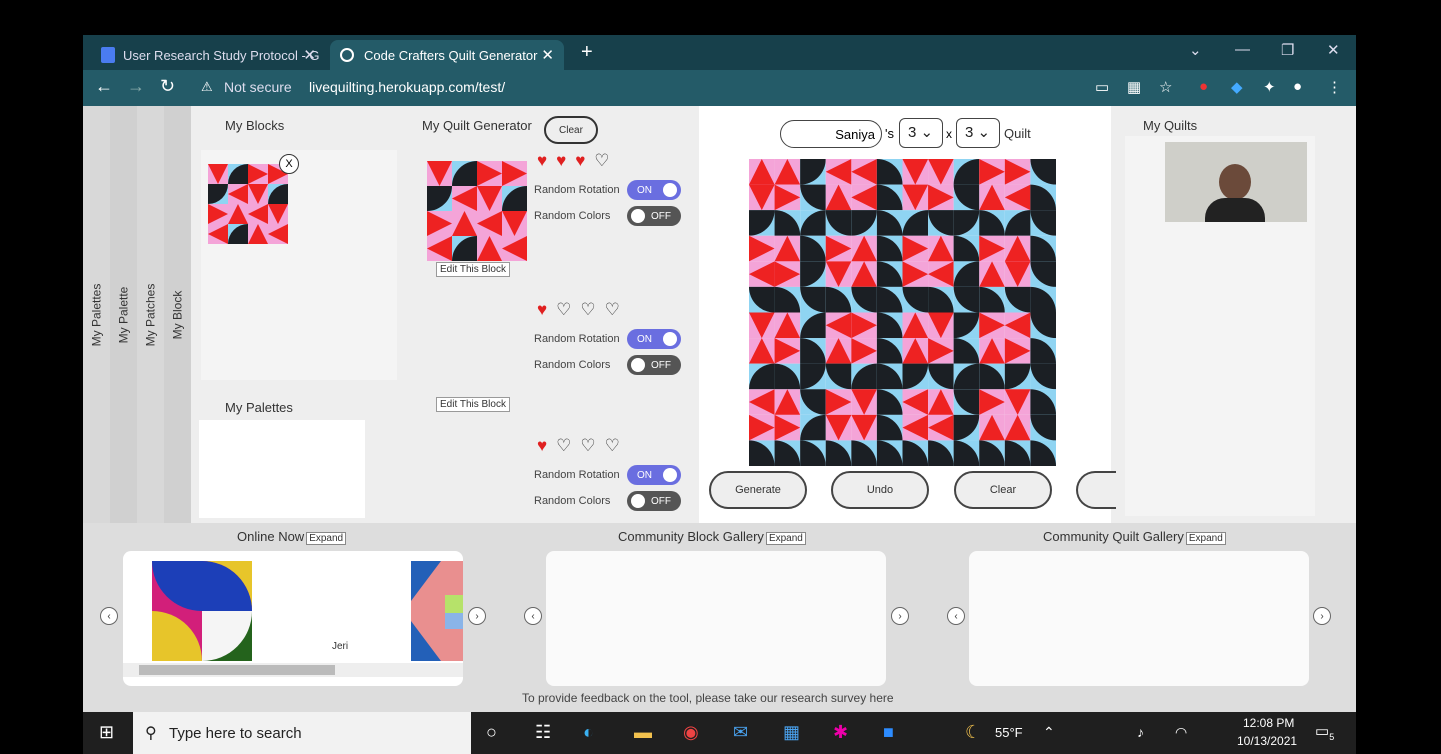 The width and height of the screenshot is (1441, 754). Describe the element at coordinates (1003, 490) in the screenshot. I see `clear-quilt-button: Clear` at that location.